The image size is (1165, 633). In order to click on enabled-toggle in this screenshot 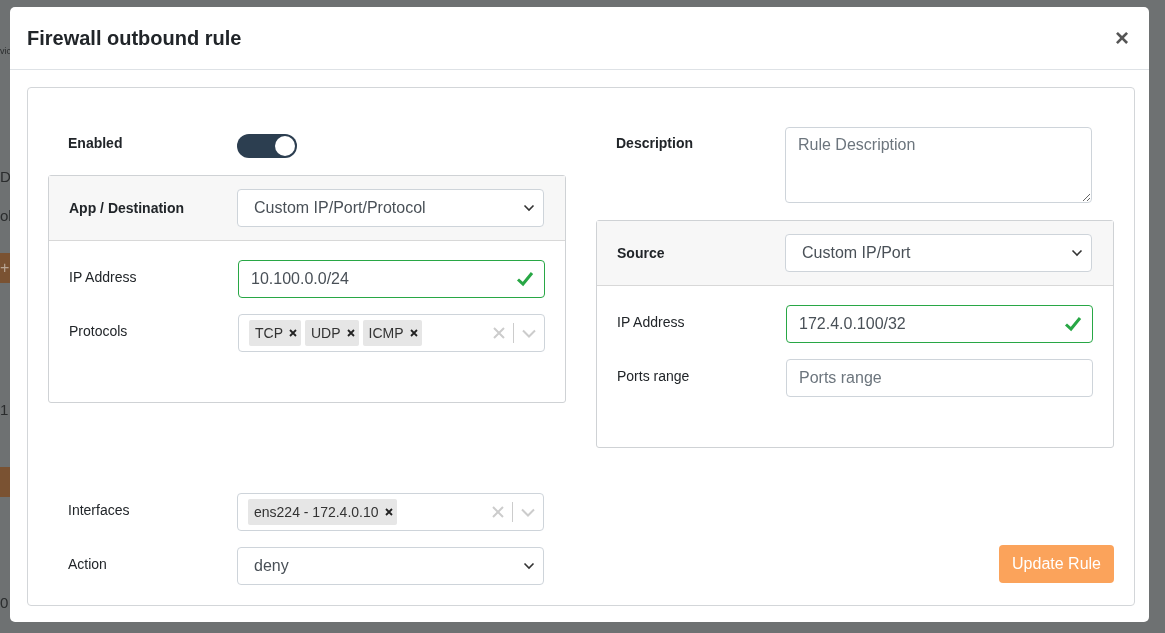, I will do `click(267, 146)`.